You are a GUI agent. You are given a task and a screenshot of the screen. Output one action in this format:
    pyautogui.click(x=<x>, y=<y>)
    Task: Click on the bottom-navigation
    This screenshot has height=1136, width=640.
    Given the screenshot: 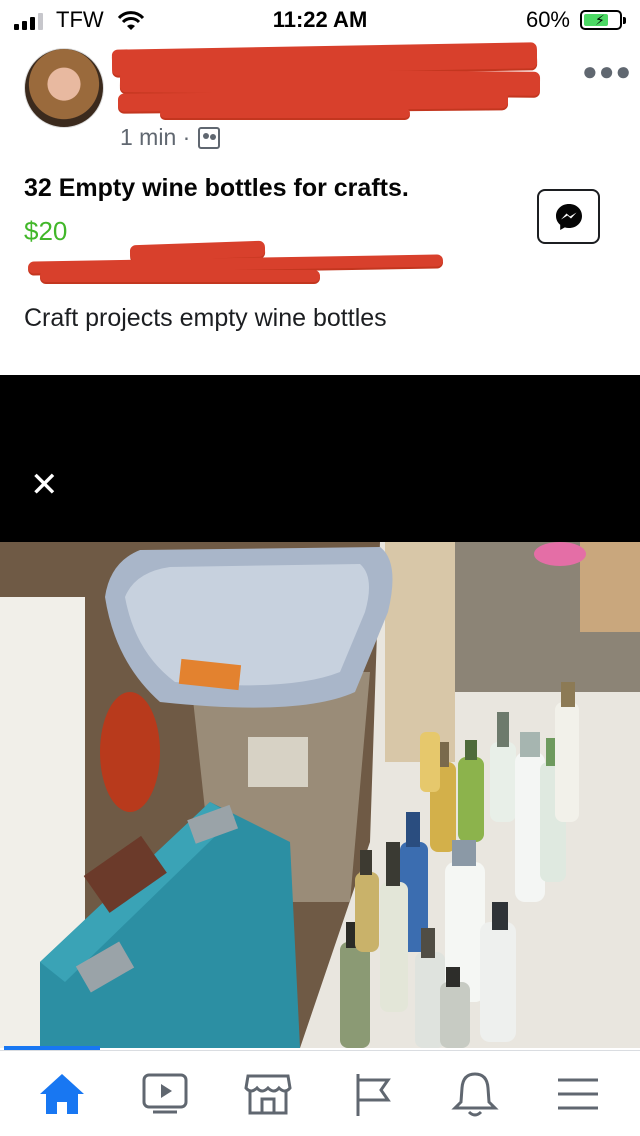 What is the action you would take?
    pyautogui.click(x=320, y=1093)
    